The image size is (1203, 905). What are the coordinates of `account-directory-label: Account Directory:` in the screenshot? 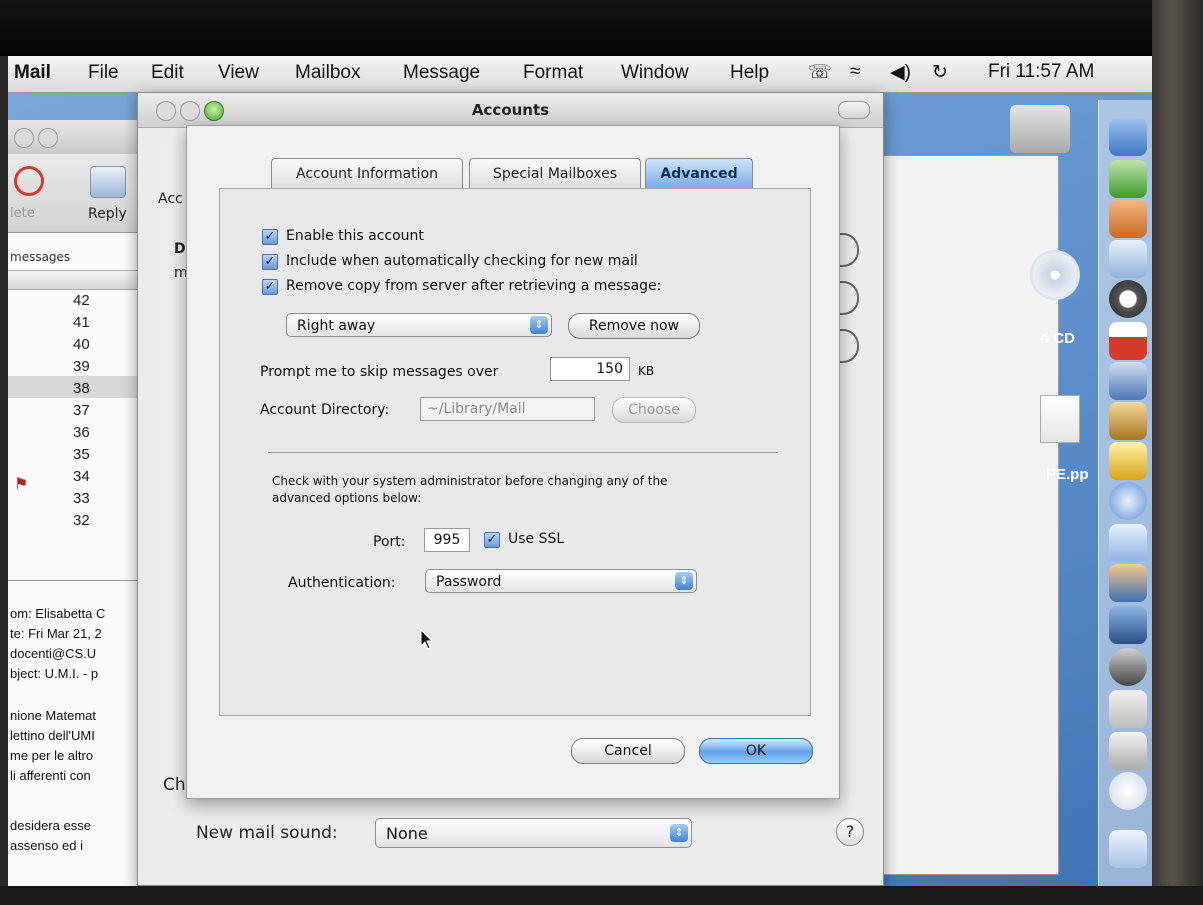 It's located at (325, 410).